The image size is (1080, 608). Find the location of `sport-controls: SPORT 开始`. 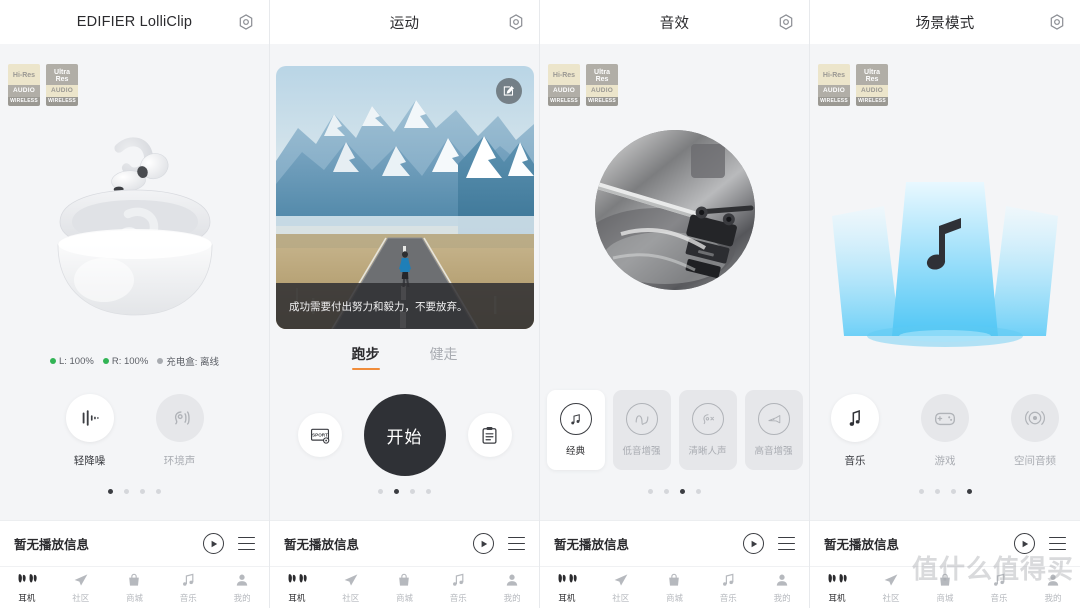

sport-controls: SPORT 开始 is located at coordinates (404, 435).